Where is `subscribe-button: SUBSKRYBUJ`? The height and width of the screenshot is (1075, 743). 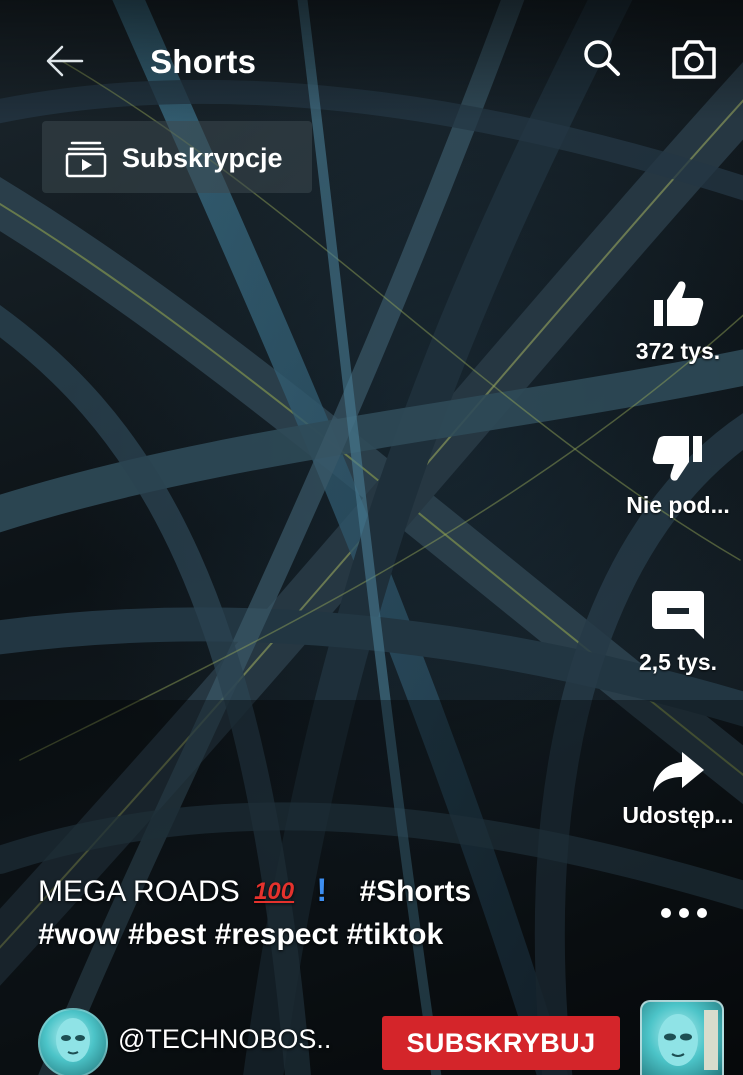
subscribe-button: SUBSKRYBUJ is located at coordinates (501, 1043).